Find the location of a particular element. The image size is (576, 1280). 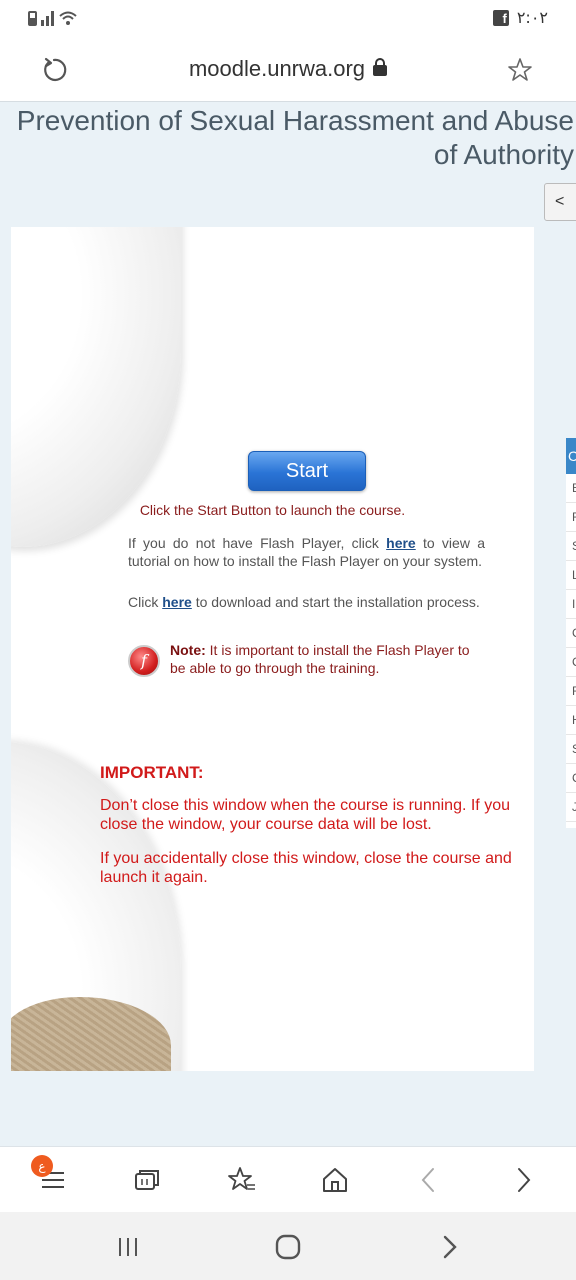

tutorial-link: here is located at coordinates (401, 543).